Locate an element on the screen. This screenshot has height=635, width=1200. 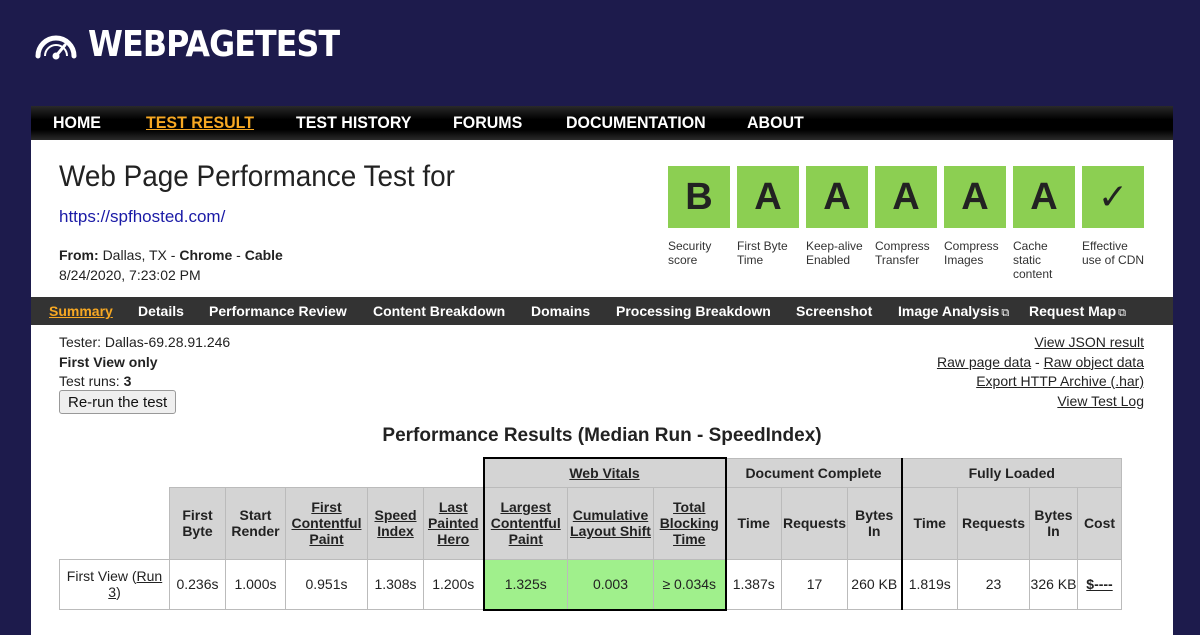
cell-lcp: 1.325s is located at coordinates (525, 584).